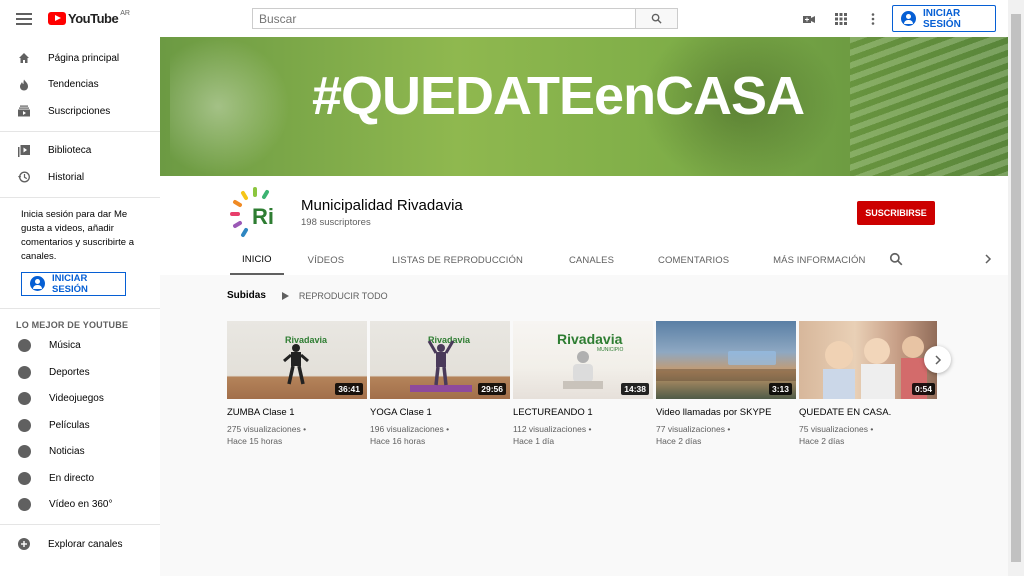 Image resolution: width=1024 pixels, height=576 pixels. I want to click on tab-home: INICIO, so click(257, 260).